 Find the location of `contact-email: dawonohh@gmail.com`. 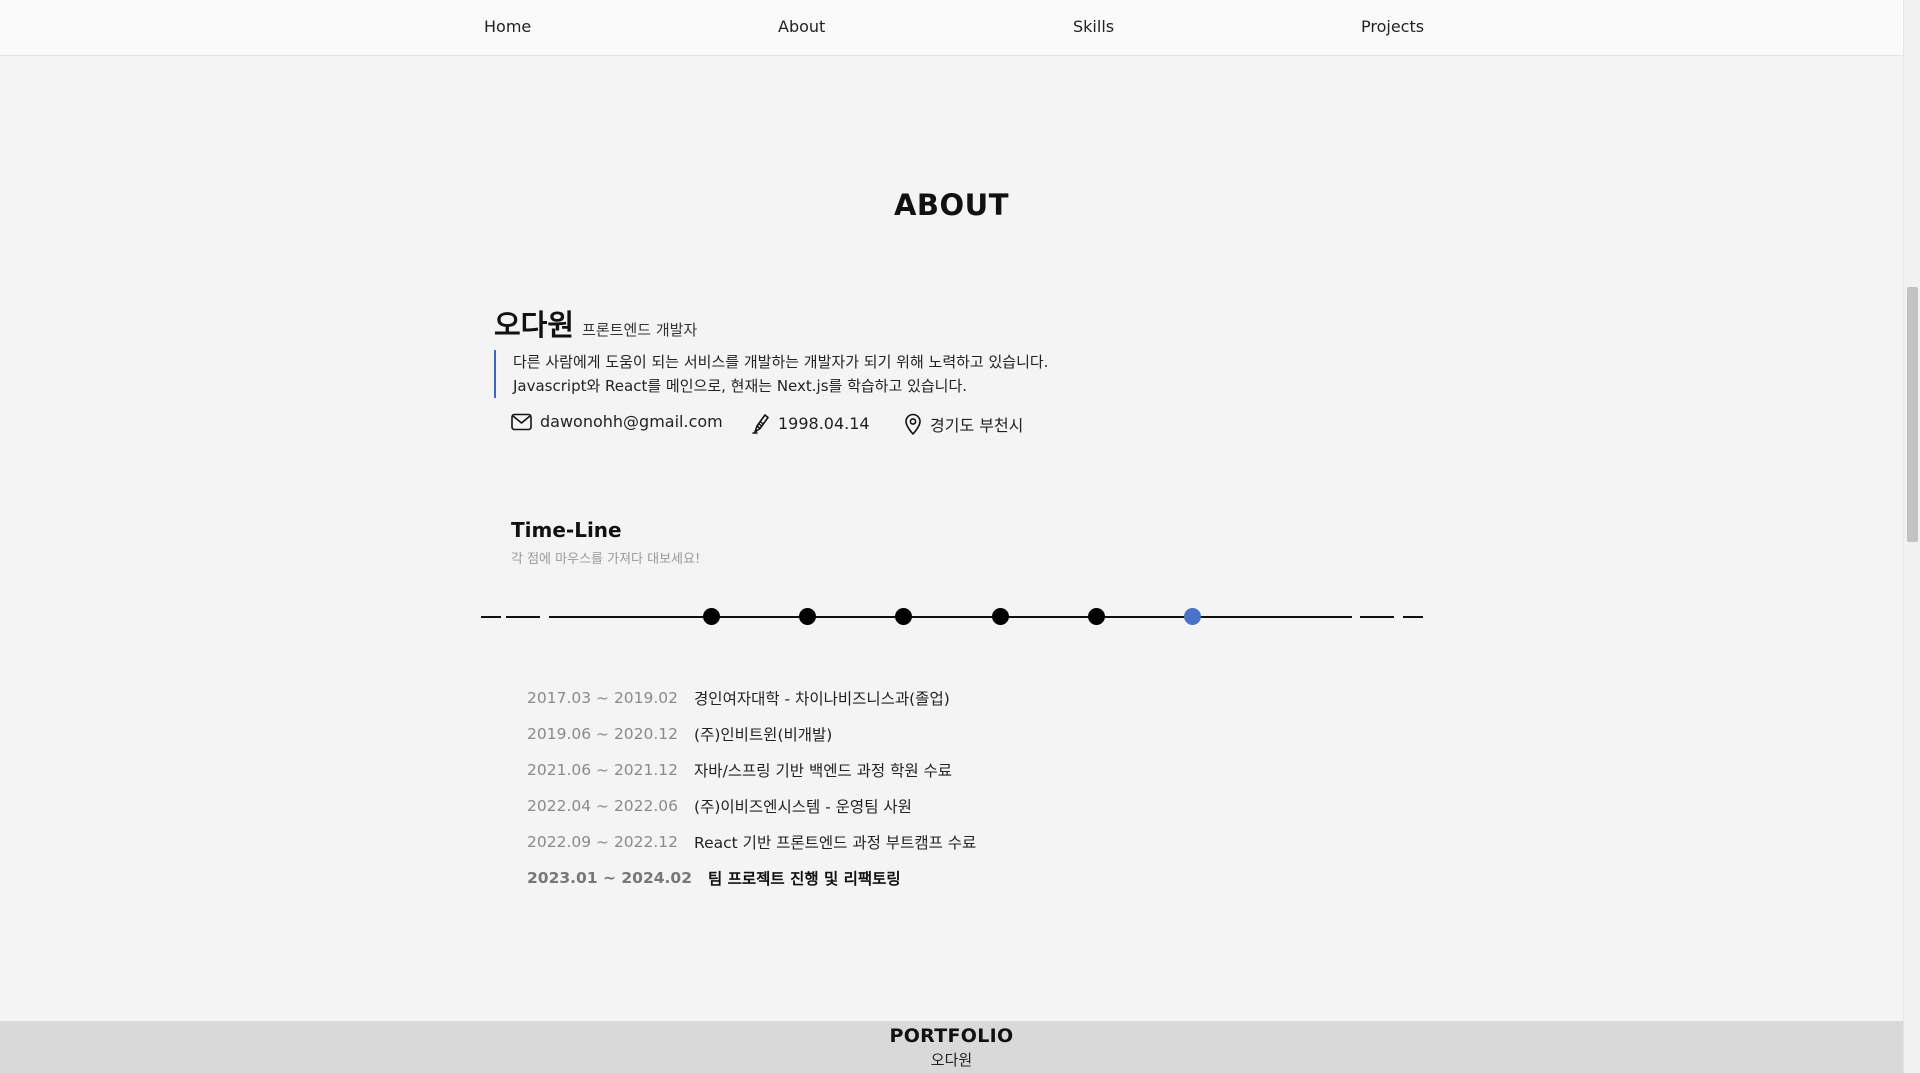

contact-email: dawonohh@gmail.com is located at coordinates (617, 421).